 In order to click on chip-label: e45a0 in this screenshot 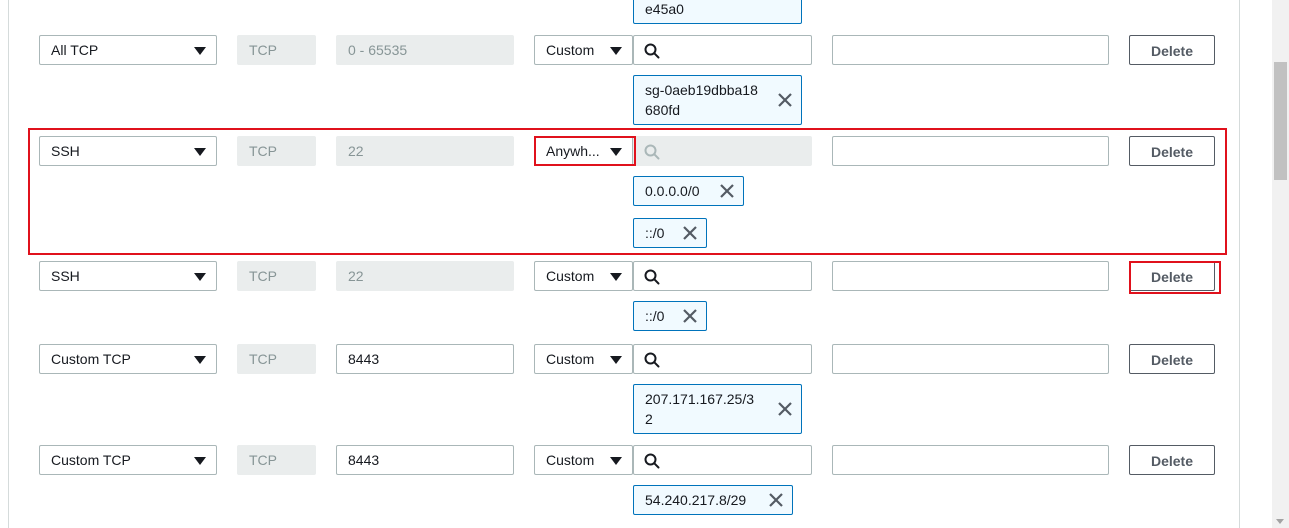, I will do `click(664, 9)`.